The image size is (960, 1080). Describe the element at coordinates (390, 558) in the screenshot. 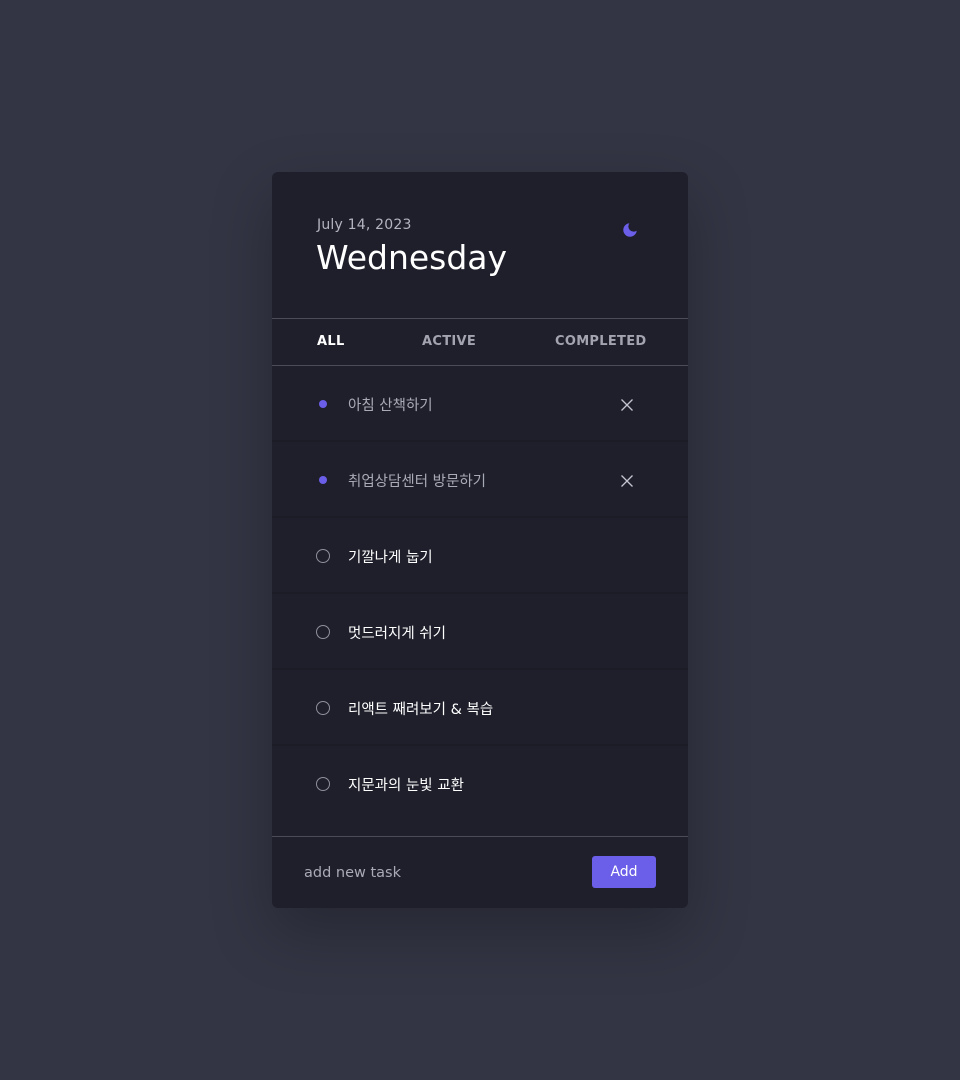

I see `task-label: 기깔나게 눕기` at that location.